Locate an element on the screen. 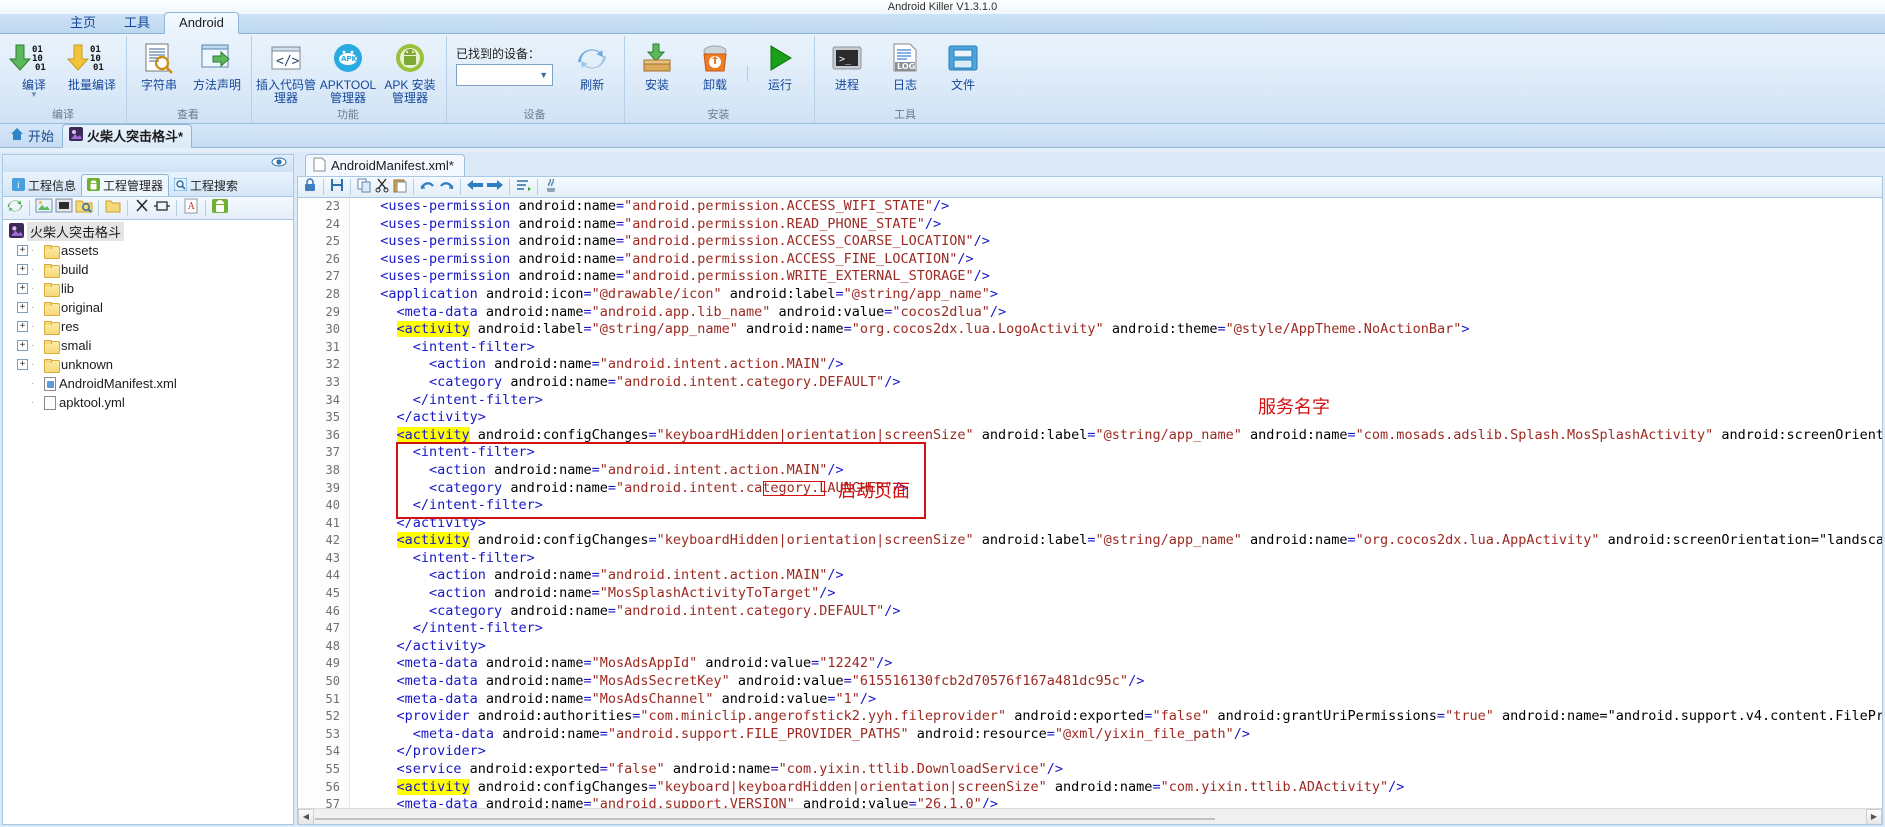 The image size is (1885, 827). copy-icon is located at coordinates (364, 187).